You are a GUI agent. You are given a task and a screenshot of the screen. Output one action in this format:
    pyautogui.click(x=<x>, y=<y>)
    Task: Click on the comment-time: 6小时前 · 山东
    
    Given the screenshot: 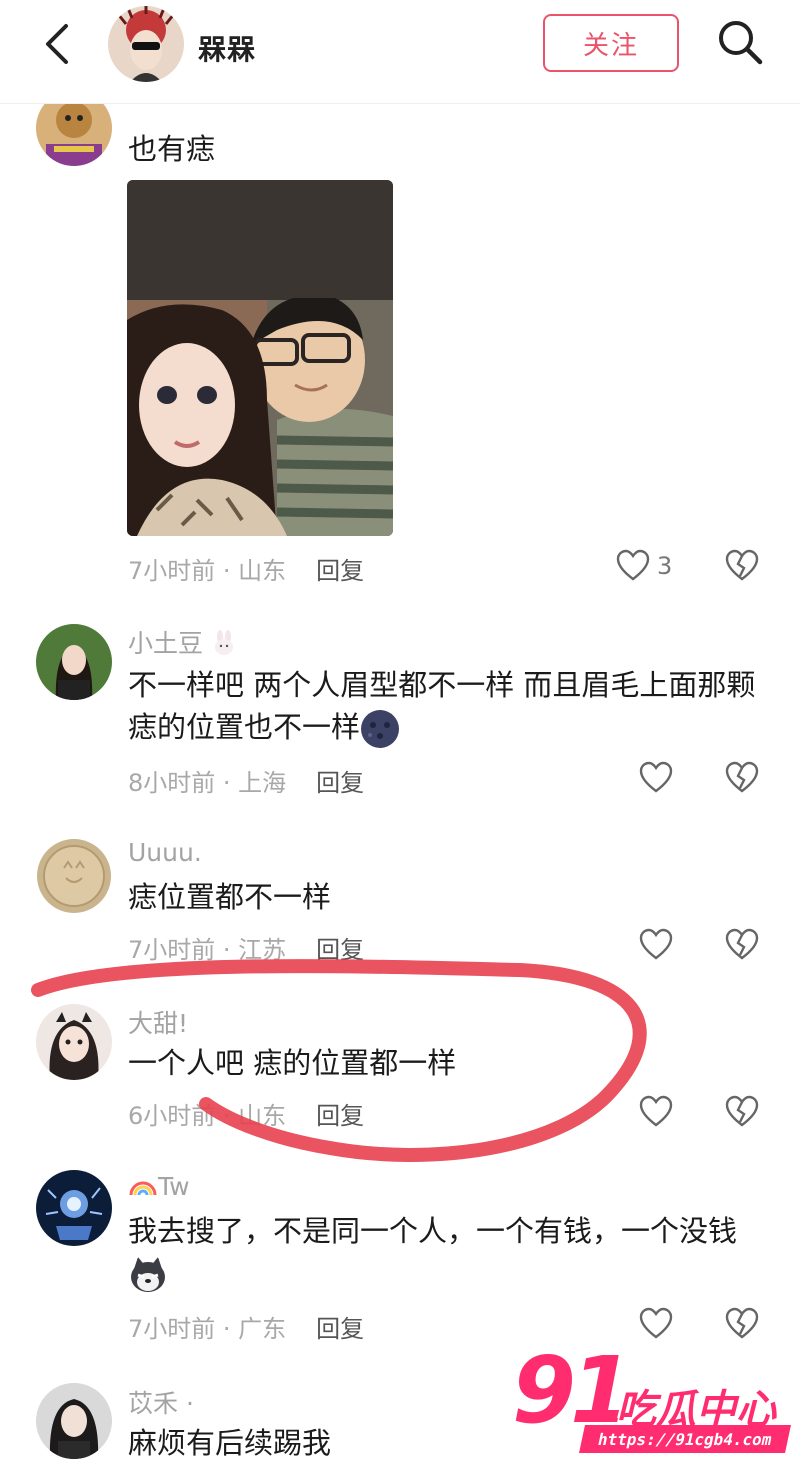 What is the action you would take?
    pyautogui.click(x=207, y=1116)
    